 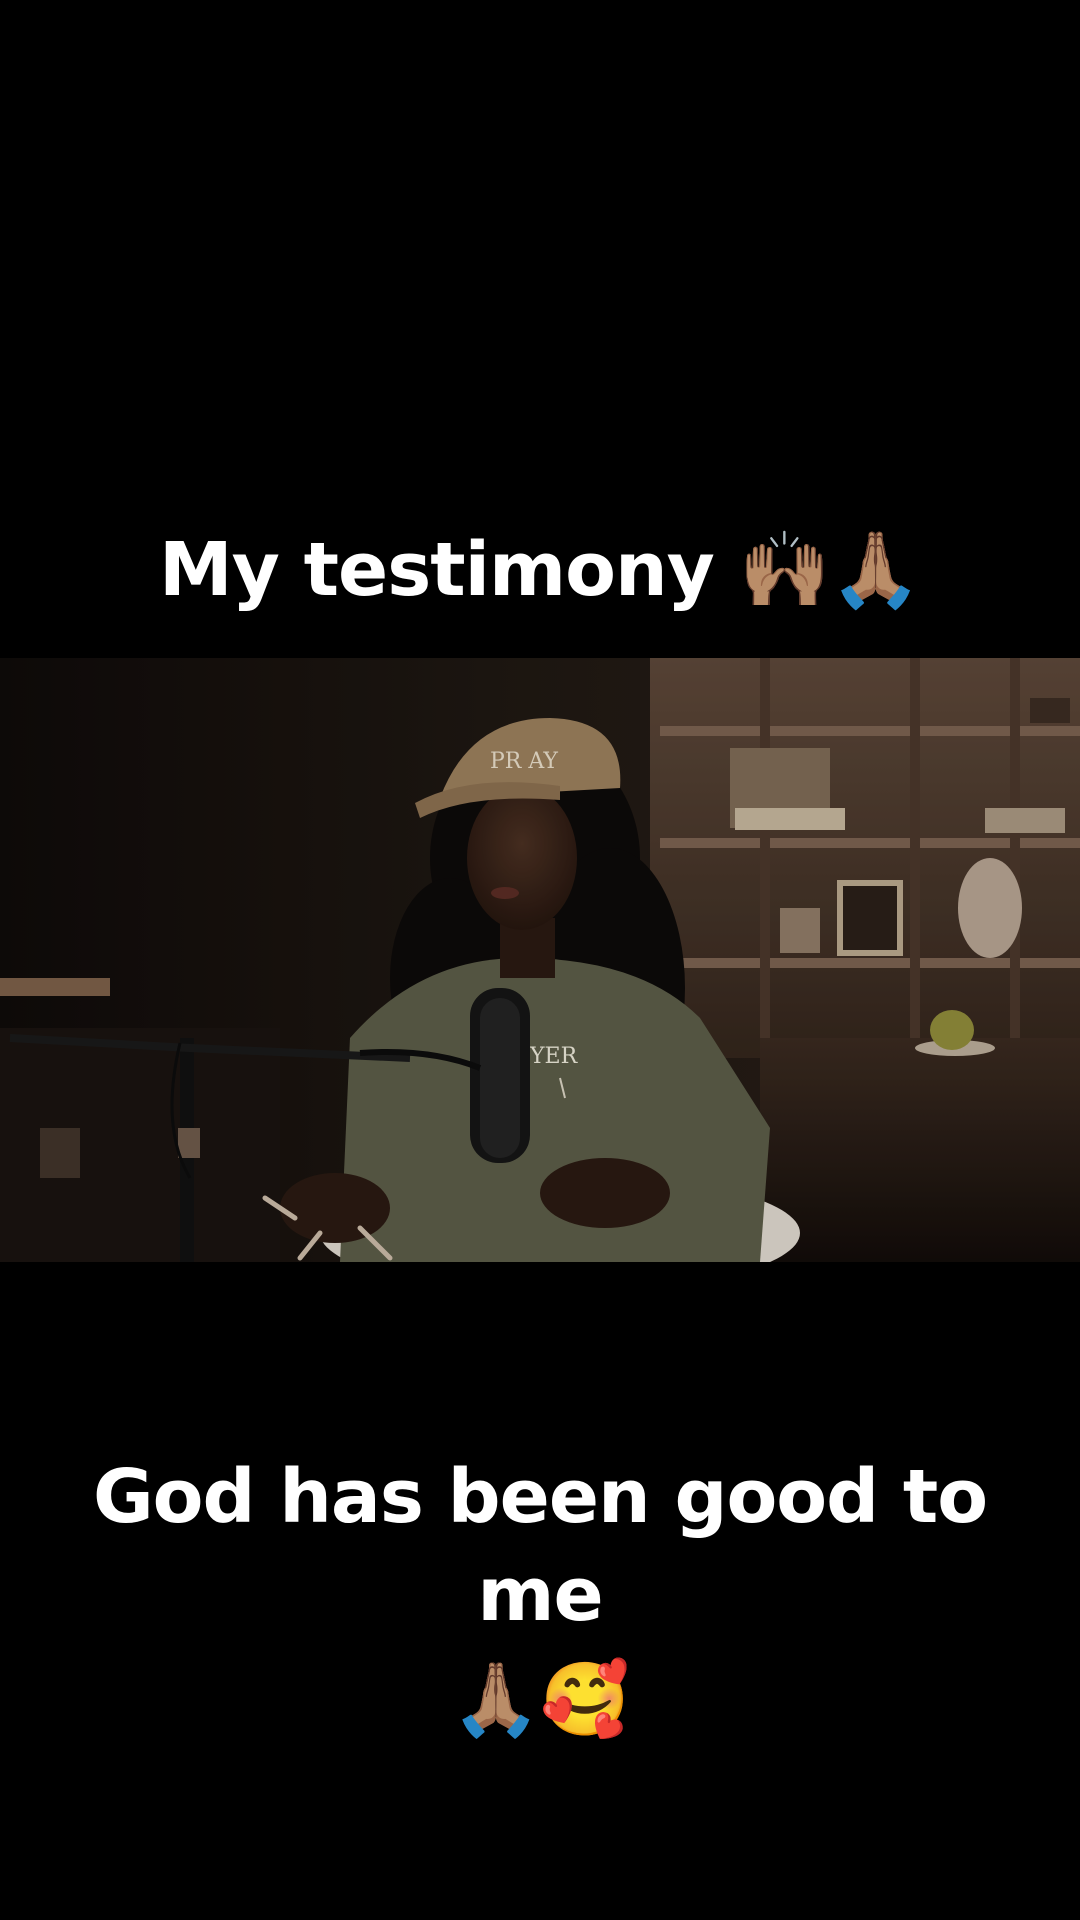 I want to click on bottom-caption-emojis: 🙏🏽🥰, so click(x=540, y=1699).